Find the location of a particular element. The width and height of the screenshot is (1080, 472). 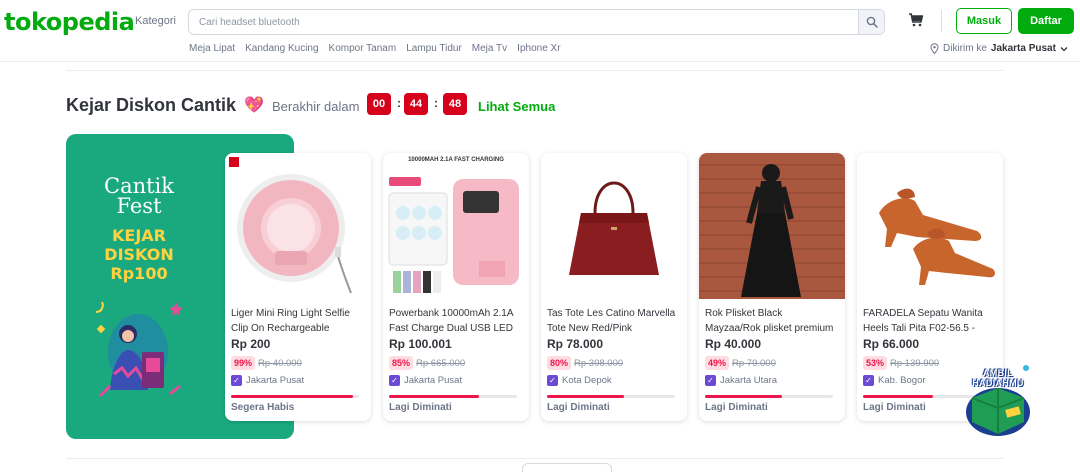

heels-image is located at coordinates (930, 226).